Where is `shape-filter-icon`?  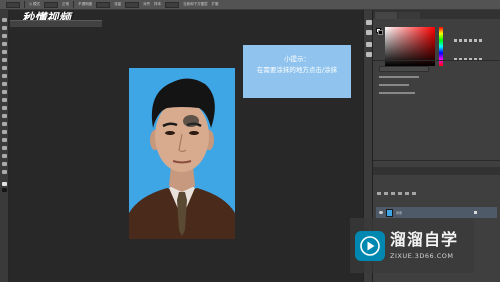
shape-filter-icon is located at coordinates (407, 193).